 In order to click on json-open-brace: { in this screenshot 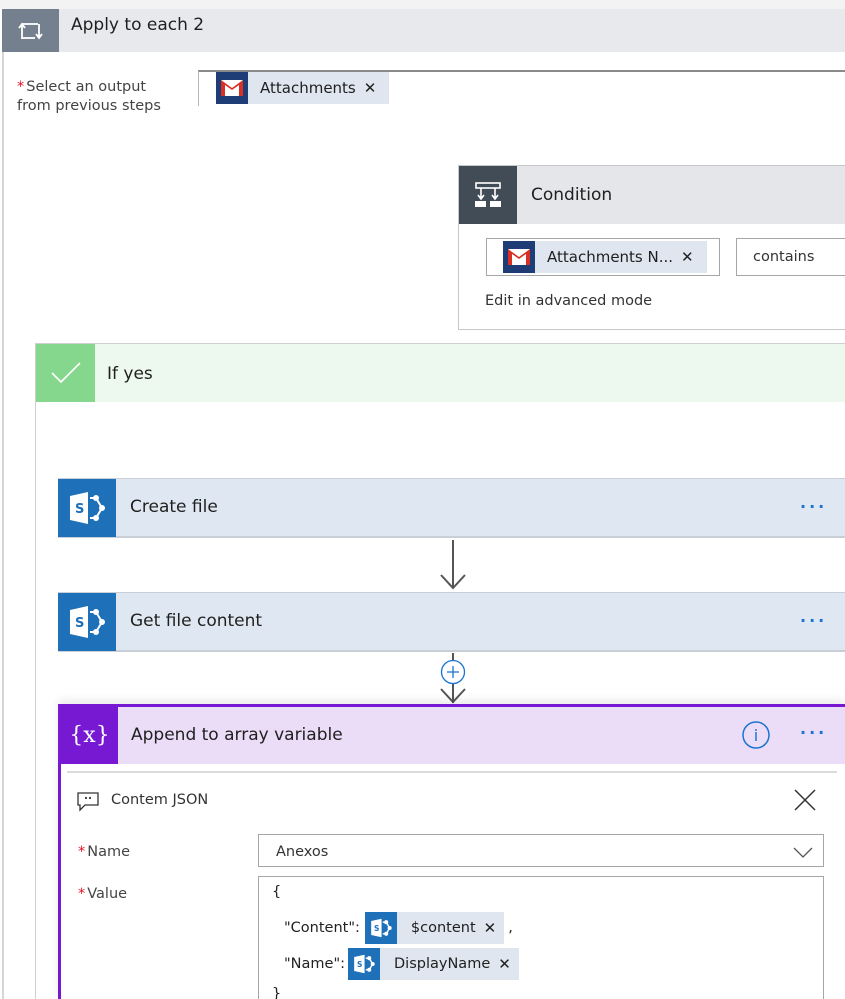, I will do `click(277, 892)`.